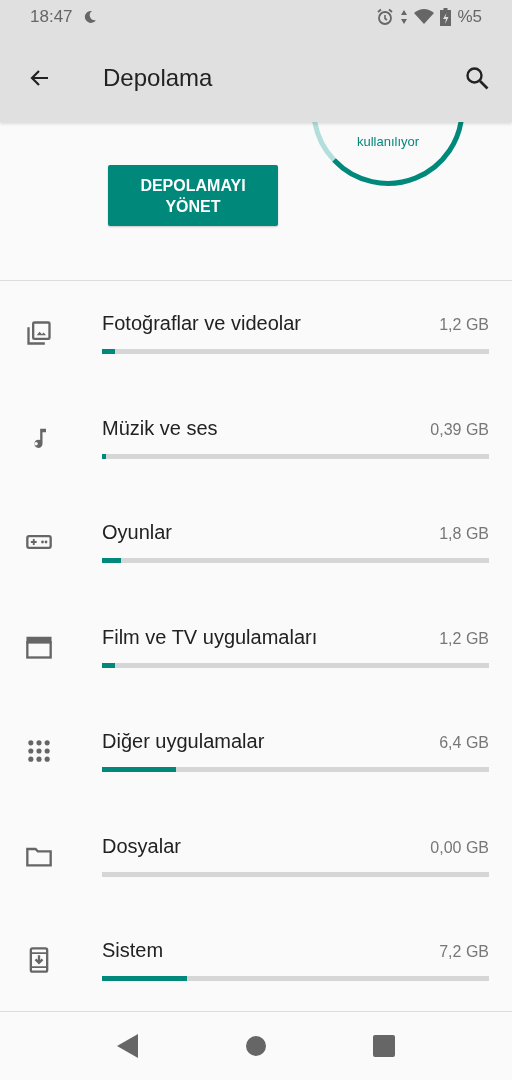  What do you see at coordinates (133, 951) in the screenshot?
I see `category-name: Sistem` at bounding box center [133, 951].